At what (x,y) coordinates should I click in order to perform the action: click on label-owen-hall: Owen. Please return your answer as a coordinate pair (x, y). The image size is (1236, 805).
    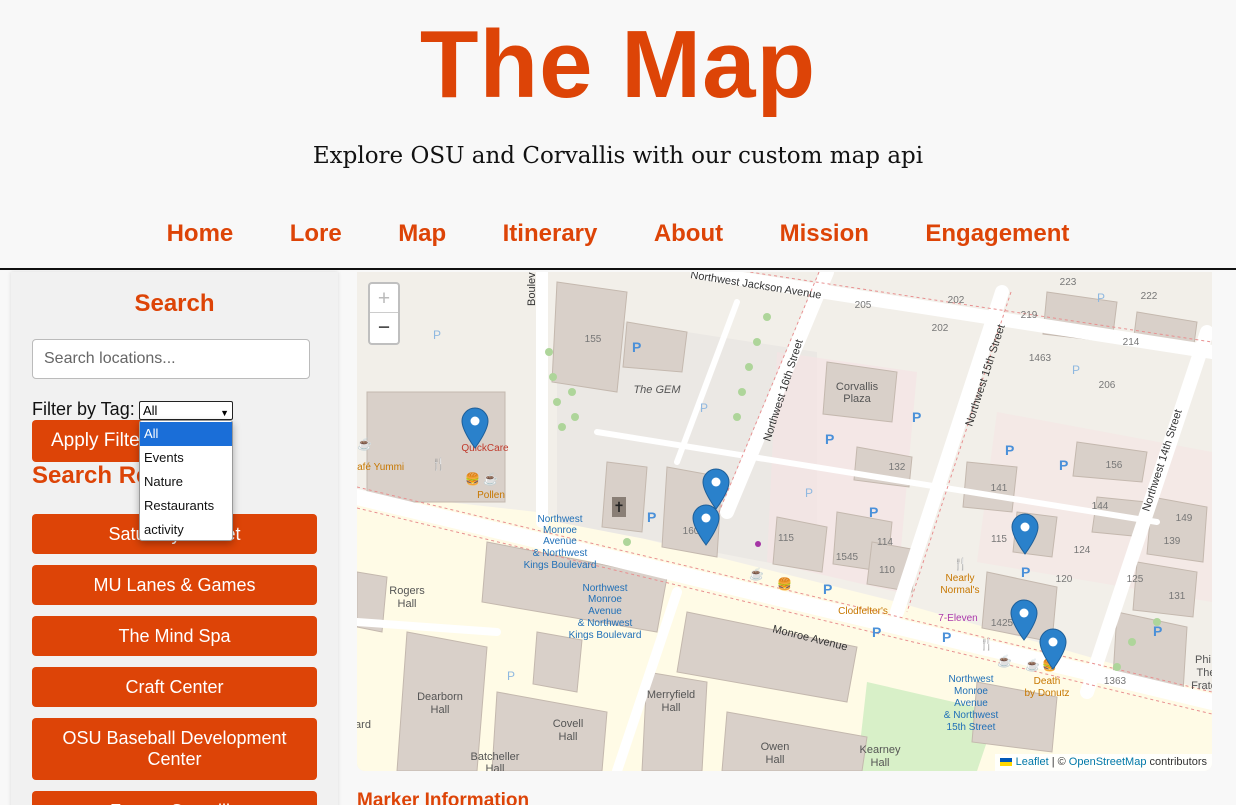
    Looking at the image, I should click on (775, 747).